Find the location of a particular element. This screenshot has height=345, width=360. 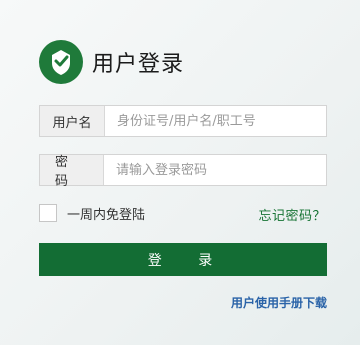

login-header: 用户登录 is located at coordinates (111, 62).